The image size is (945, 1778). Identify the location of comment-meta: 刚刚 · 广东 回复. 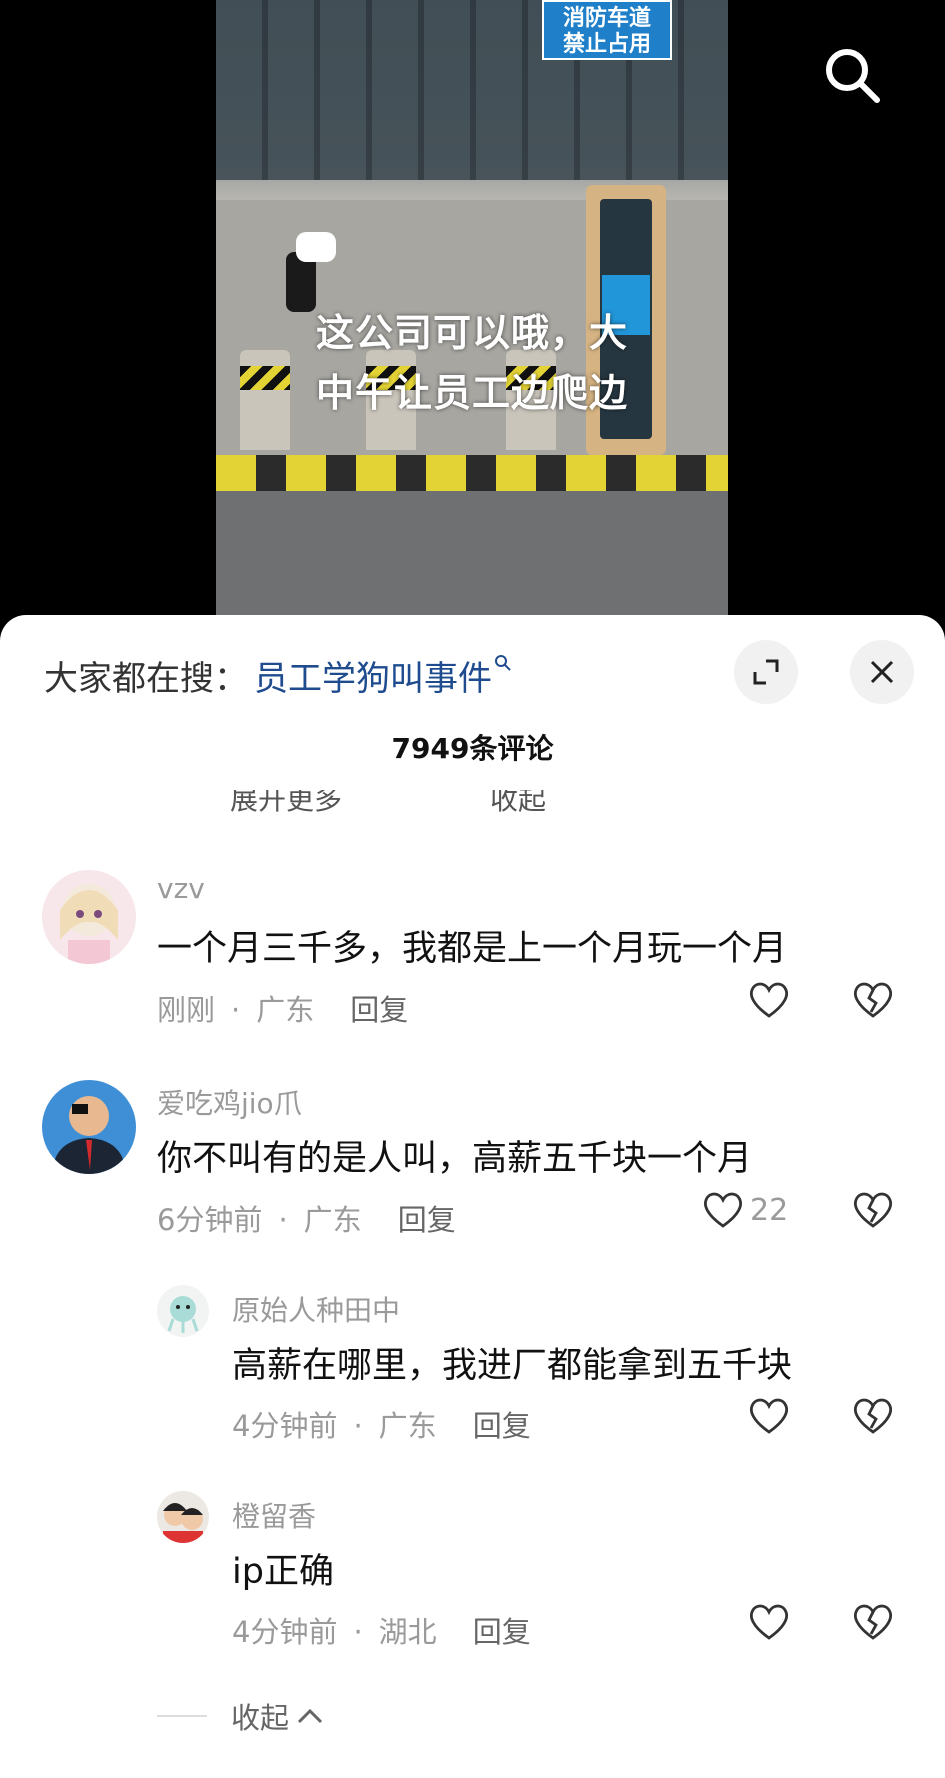
(283, 1010).